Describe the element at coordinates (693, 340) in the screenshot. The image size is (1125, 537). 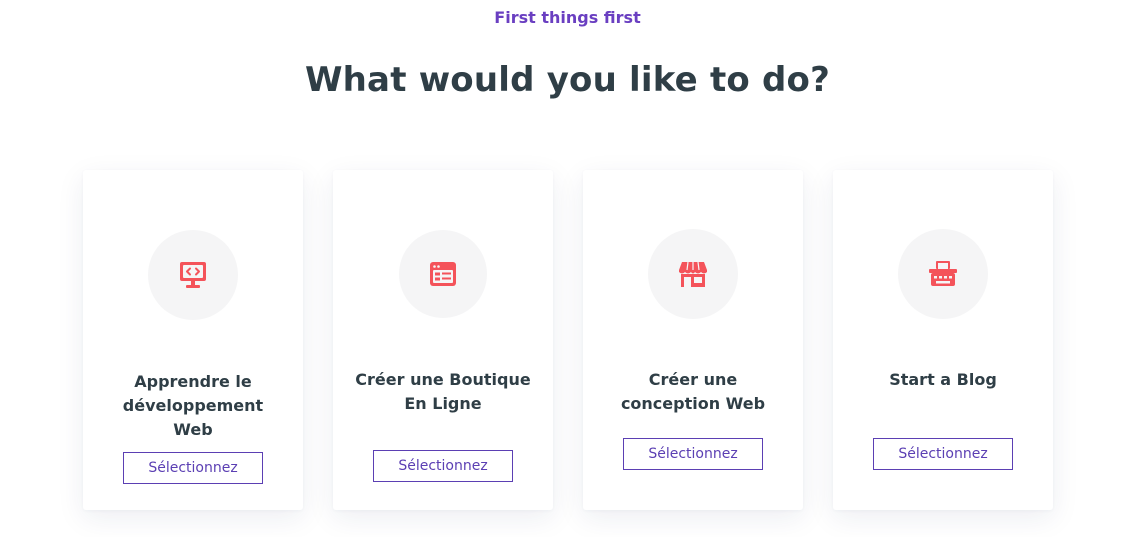
I see `option-card-web-design: Créer une conception Web Sélectionnez` at that location.